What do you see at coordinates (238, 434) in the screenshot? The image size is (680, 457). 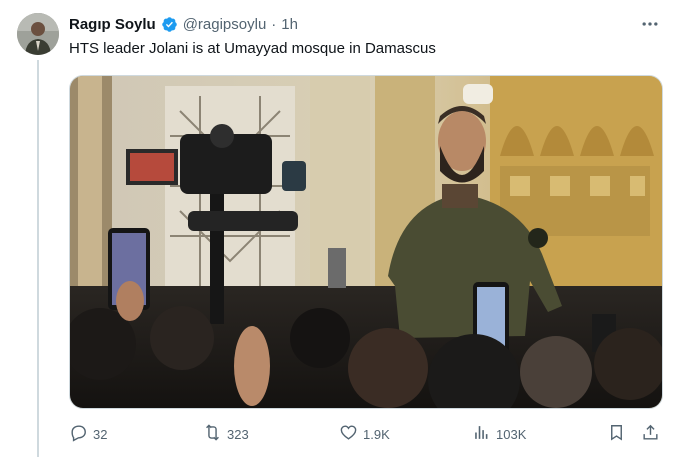 I see `repost-count: 323` at bounding box center [238, 434].